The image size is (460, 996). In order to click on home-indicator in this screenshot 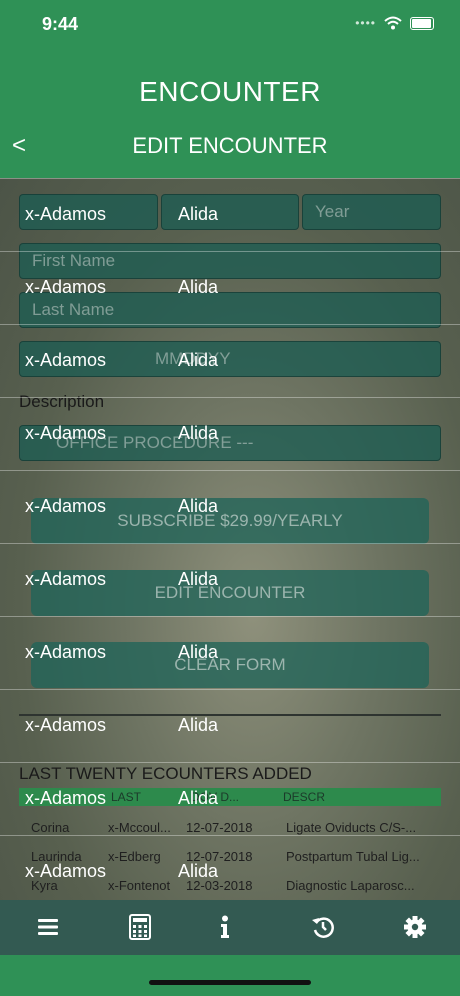, I will do `click(230, 982)`.